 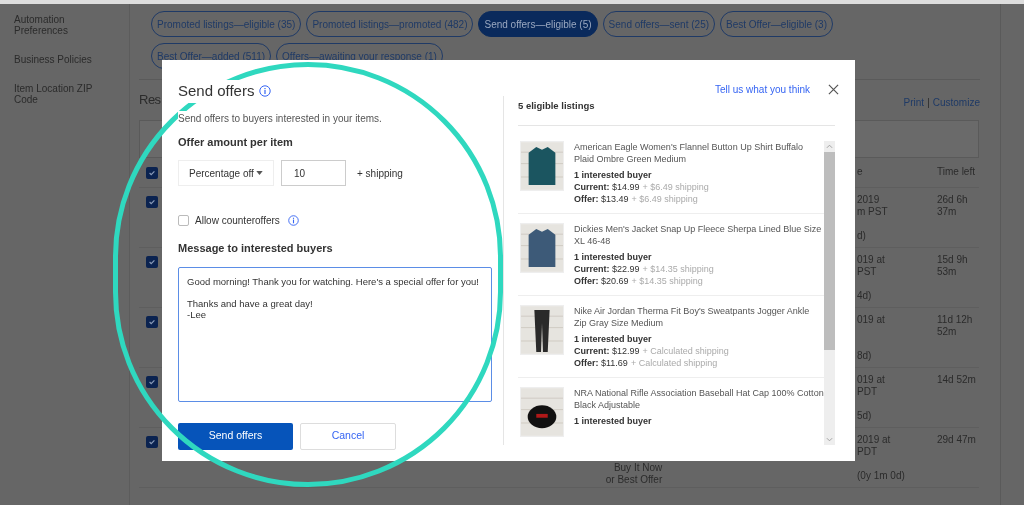 What do you see at coordinates (237, 221) in the screenshot?
I see `checkbox-label: Allow counteroffers` at bounding box center [237, 221].